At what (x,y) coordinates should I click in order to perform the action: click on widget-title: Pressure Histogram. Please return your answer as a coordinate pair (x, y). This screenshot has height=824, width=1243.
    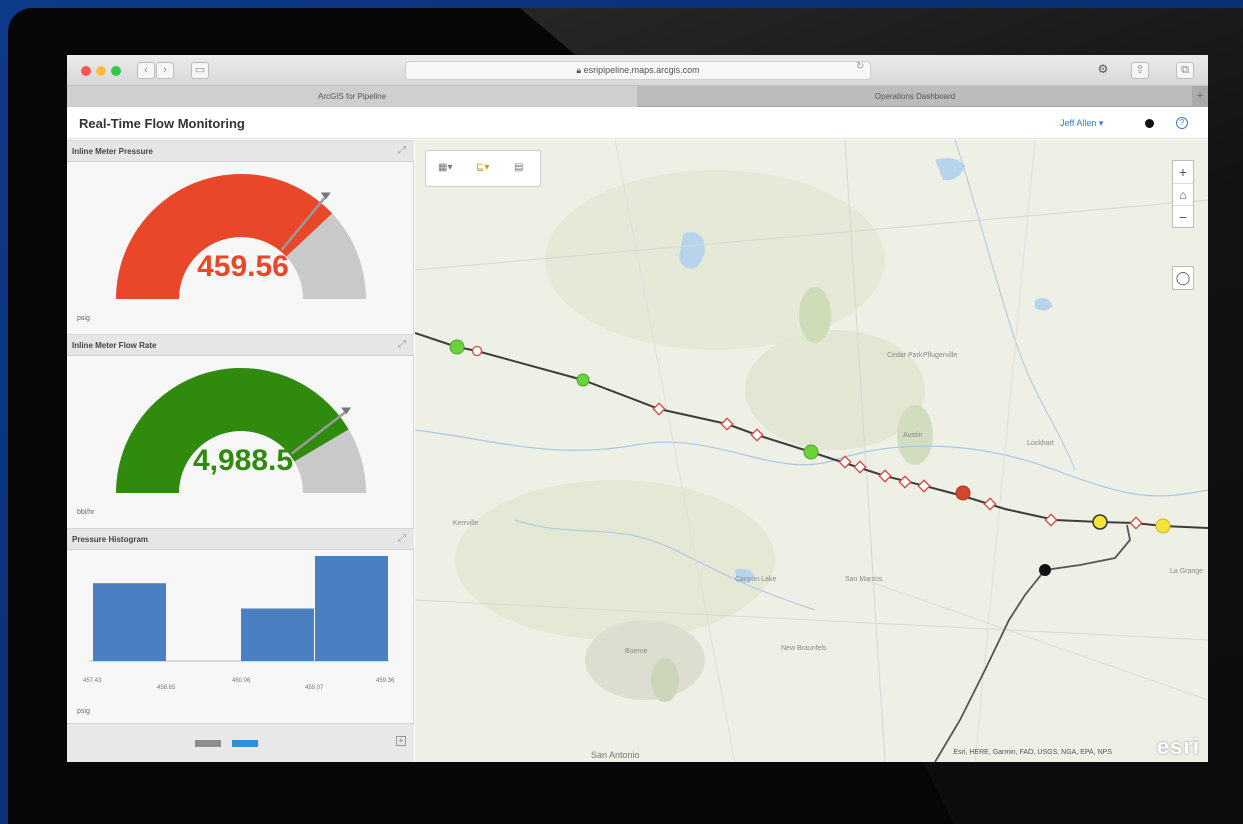
    Looking at the image, I should click on (110, 539).